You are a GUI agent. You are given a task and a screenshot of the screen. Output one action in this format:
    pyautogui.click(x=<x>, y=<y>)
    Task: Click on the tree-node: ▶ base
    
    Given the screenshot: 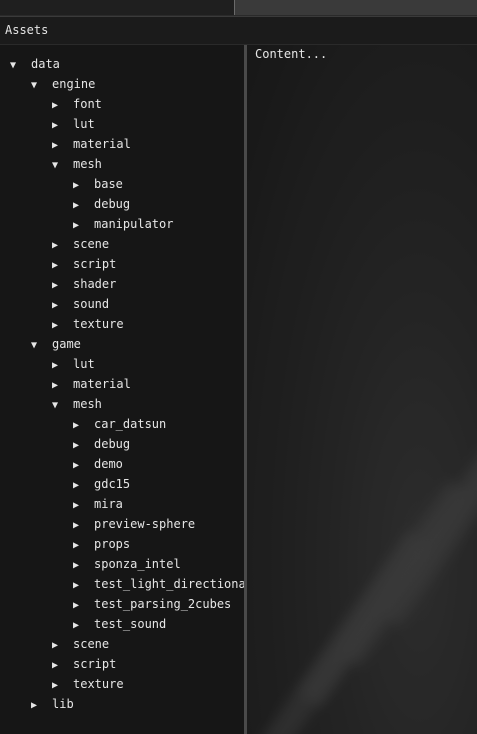 What is the action you would take?
    pyautogui.click(x=98, y=184)
    